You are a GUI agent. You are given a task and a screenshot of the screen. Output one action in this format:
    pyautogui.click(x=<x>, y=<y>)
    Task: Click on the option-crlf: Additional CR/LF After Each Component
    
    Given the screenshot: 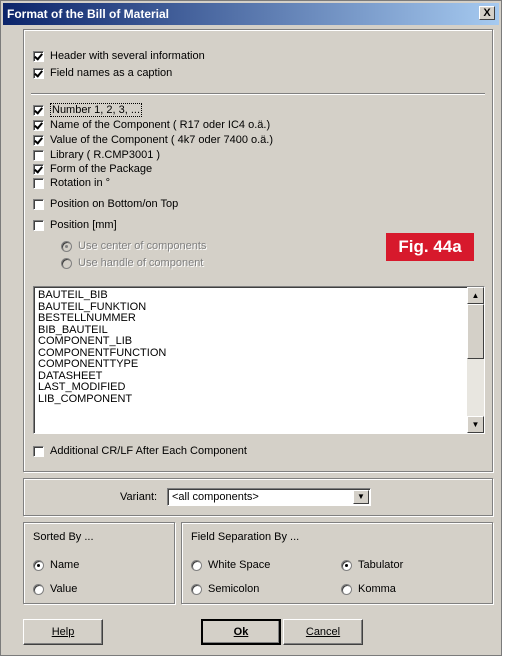 What is the action you would take?
    pyautogui.click(x=140, y=451)
    